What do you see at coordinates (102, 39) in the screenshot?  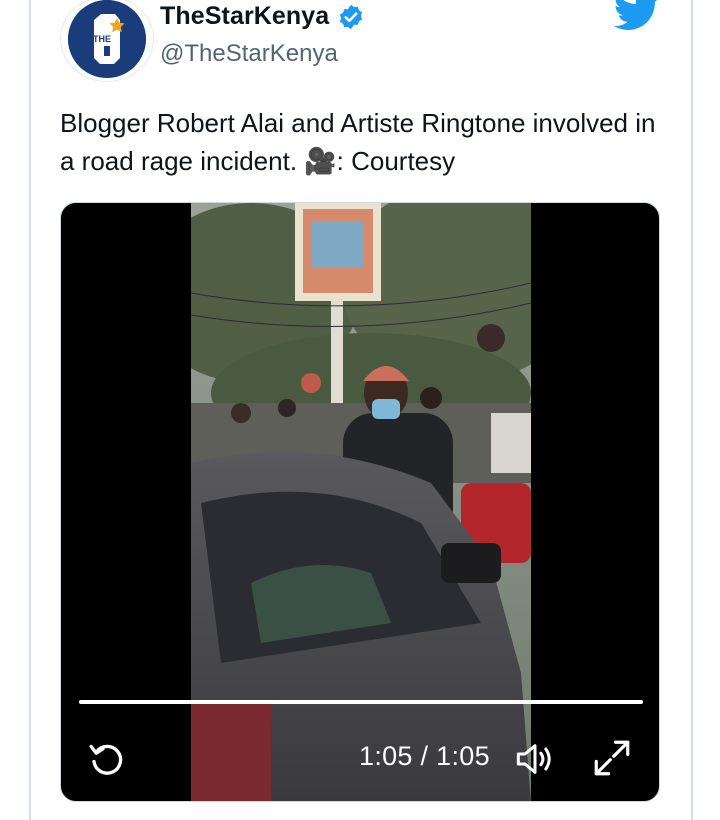 I see `avatar-small-text: THE` at bounding box center [102, 39].